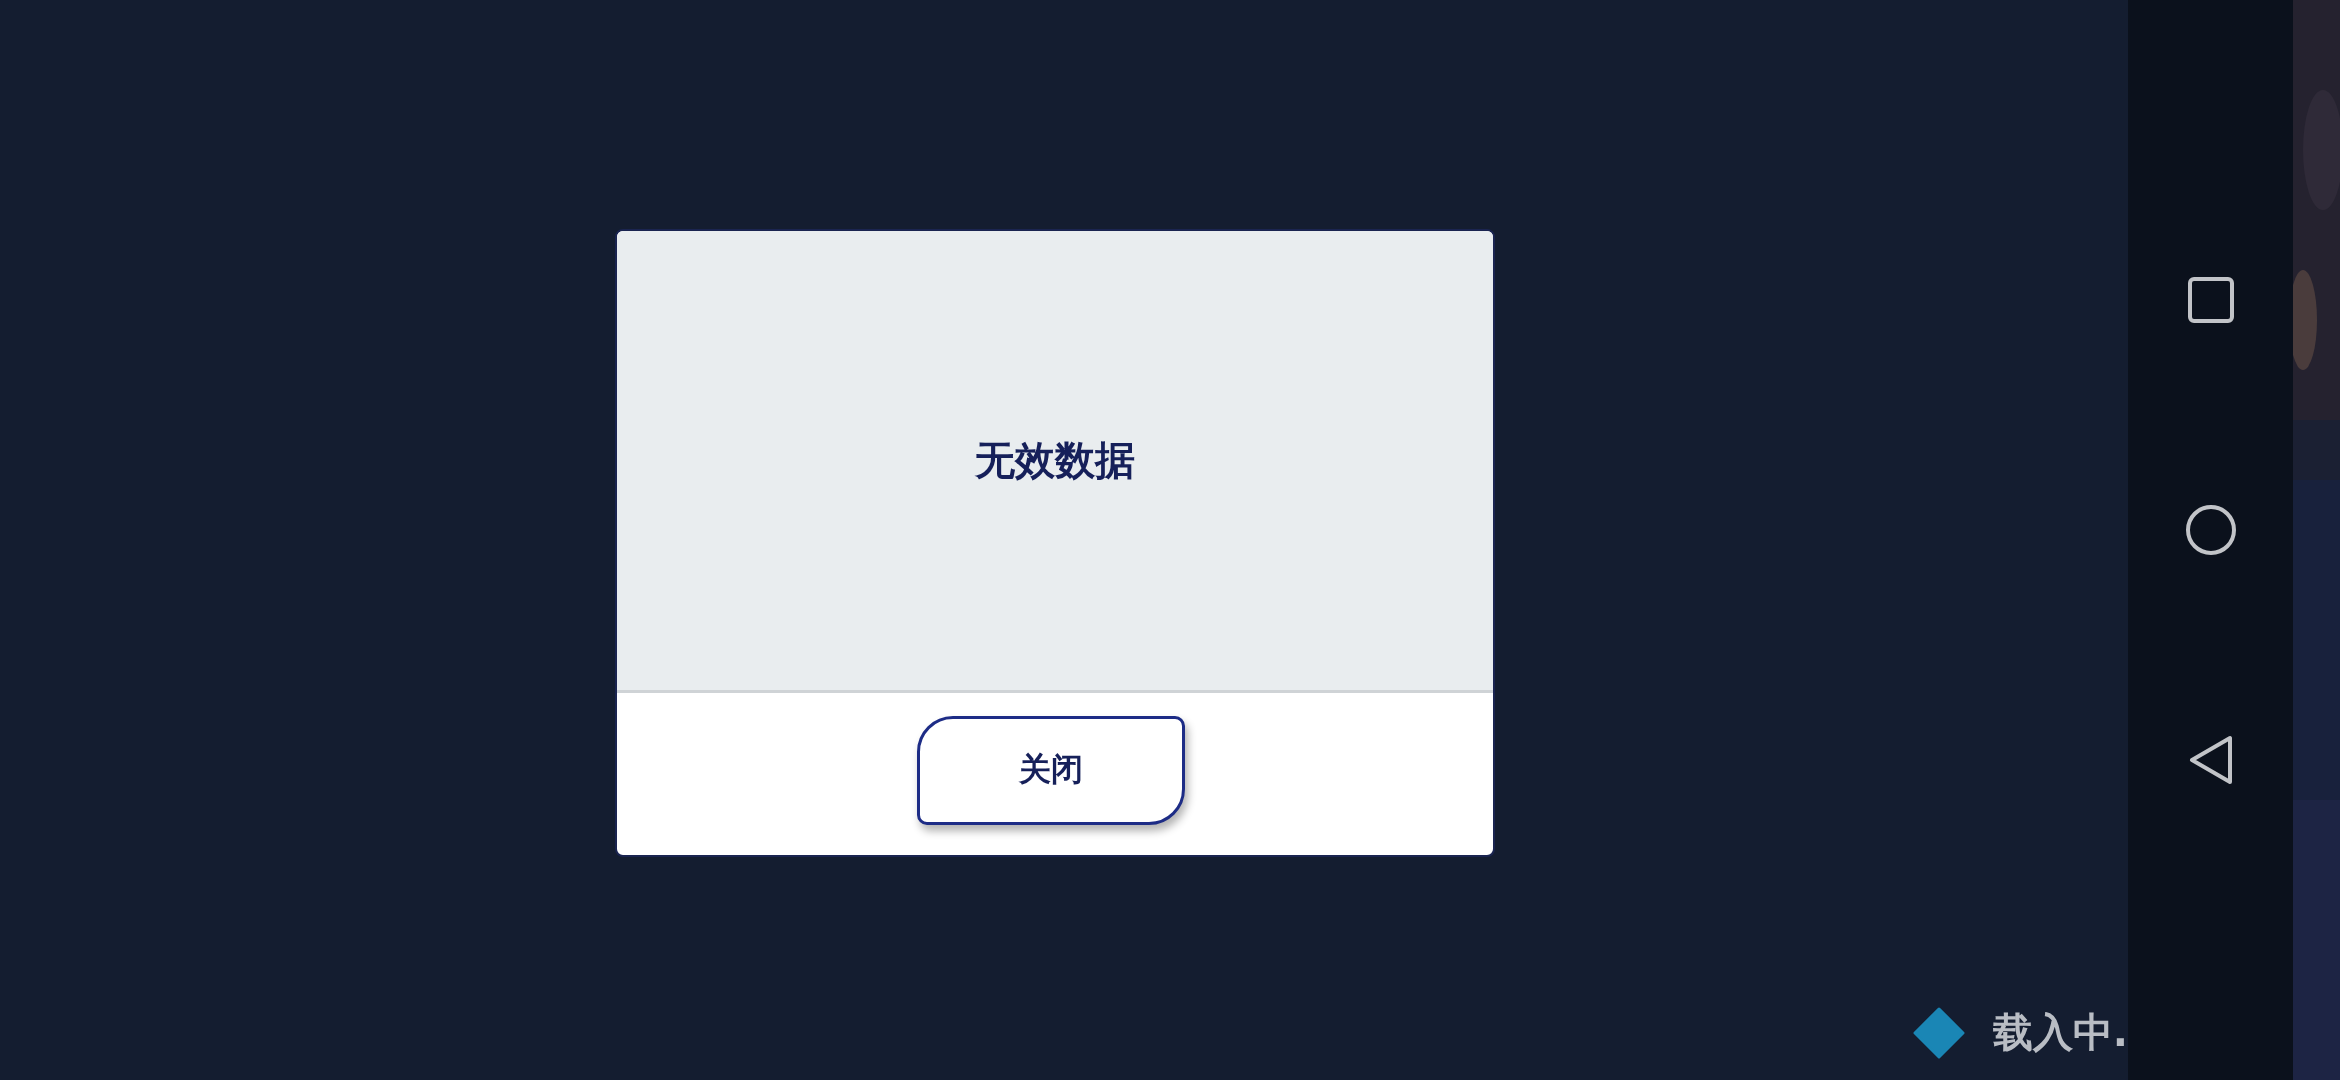 This screenshot has height=1080, width=2340. Describe the element at coordinates (1938, 1032) in the screenshot. I see `diamond-icon` at that location.